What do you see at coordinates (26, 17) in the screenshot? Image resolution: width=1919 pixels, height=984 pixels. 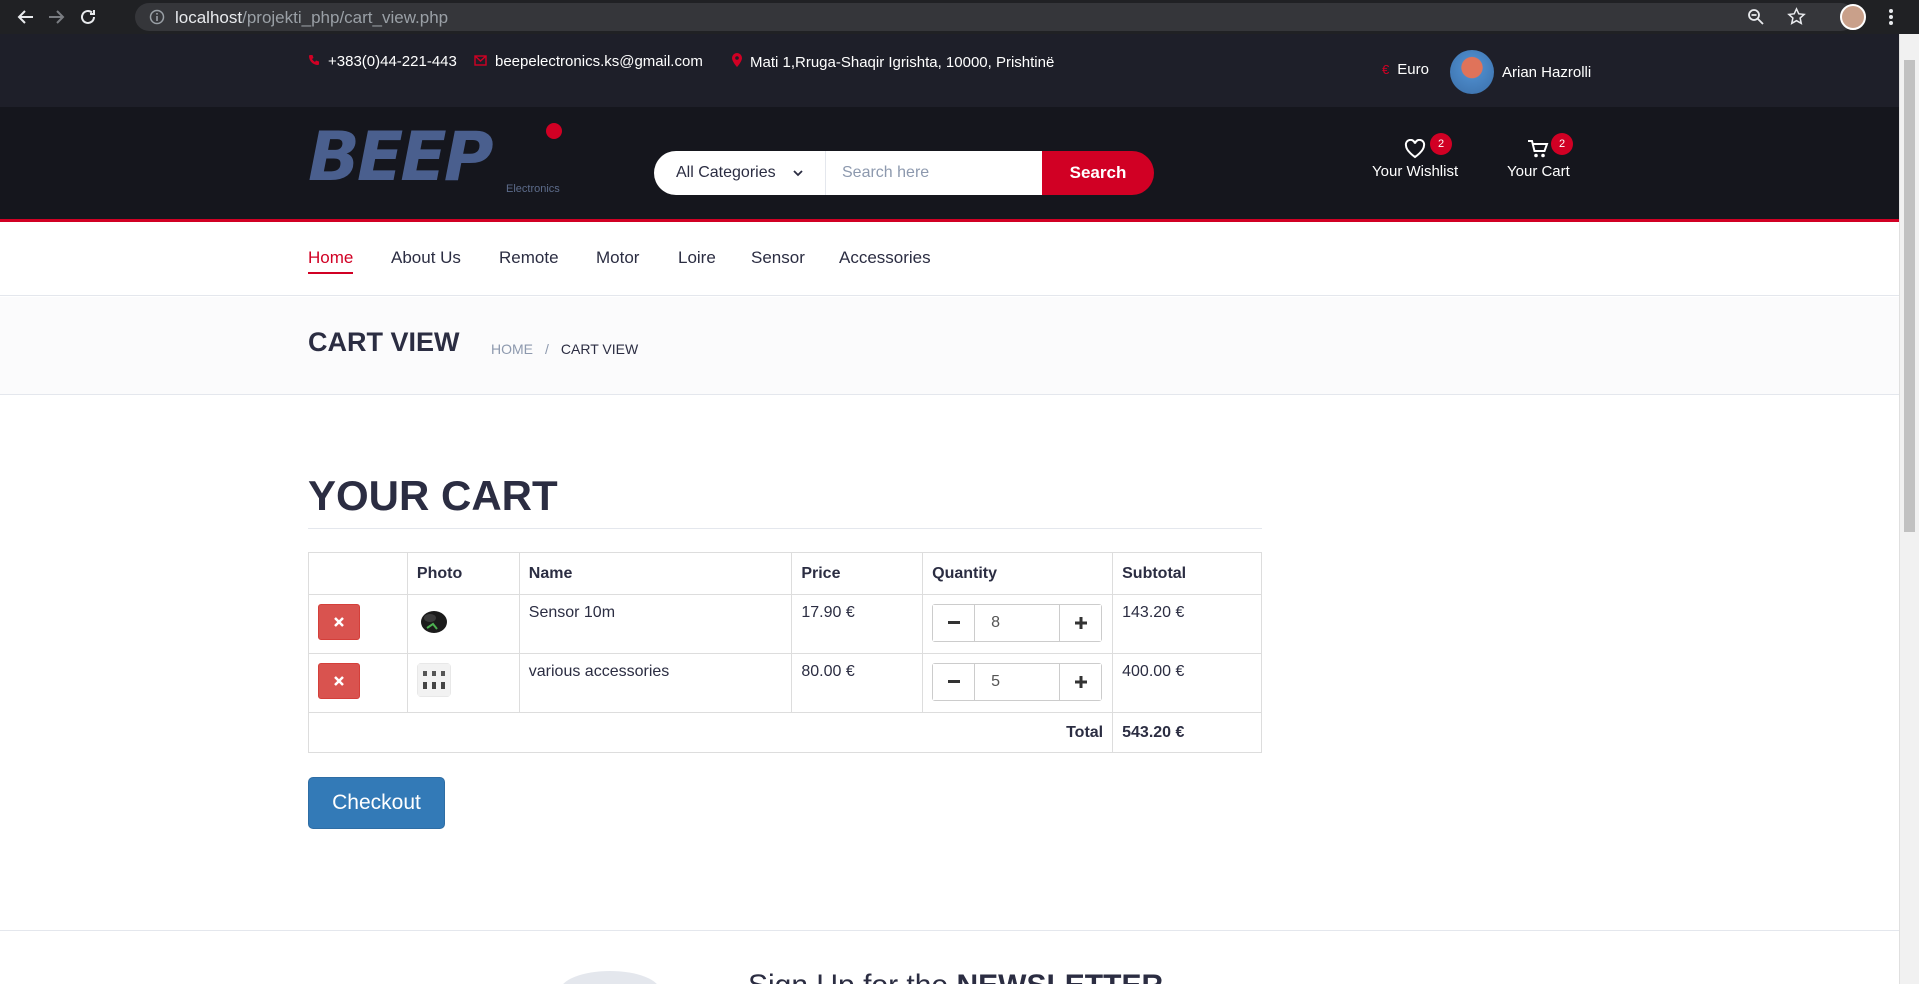 I see `back-arrow-icon` at bounding box center [26, 17].